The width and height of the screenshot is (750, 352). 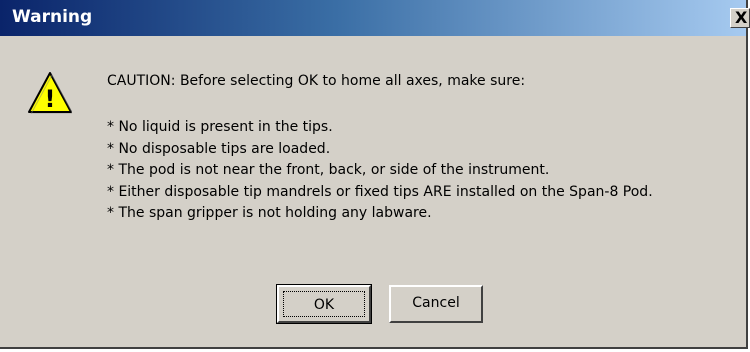 What do you see at coordinates (219, 148) in the screenshot?
I see `checklist-item: * No disposable tips are loaded.` at bounding box center [219, 148].